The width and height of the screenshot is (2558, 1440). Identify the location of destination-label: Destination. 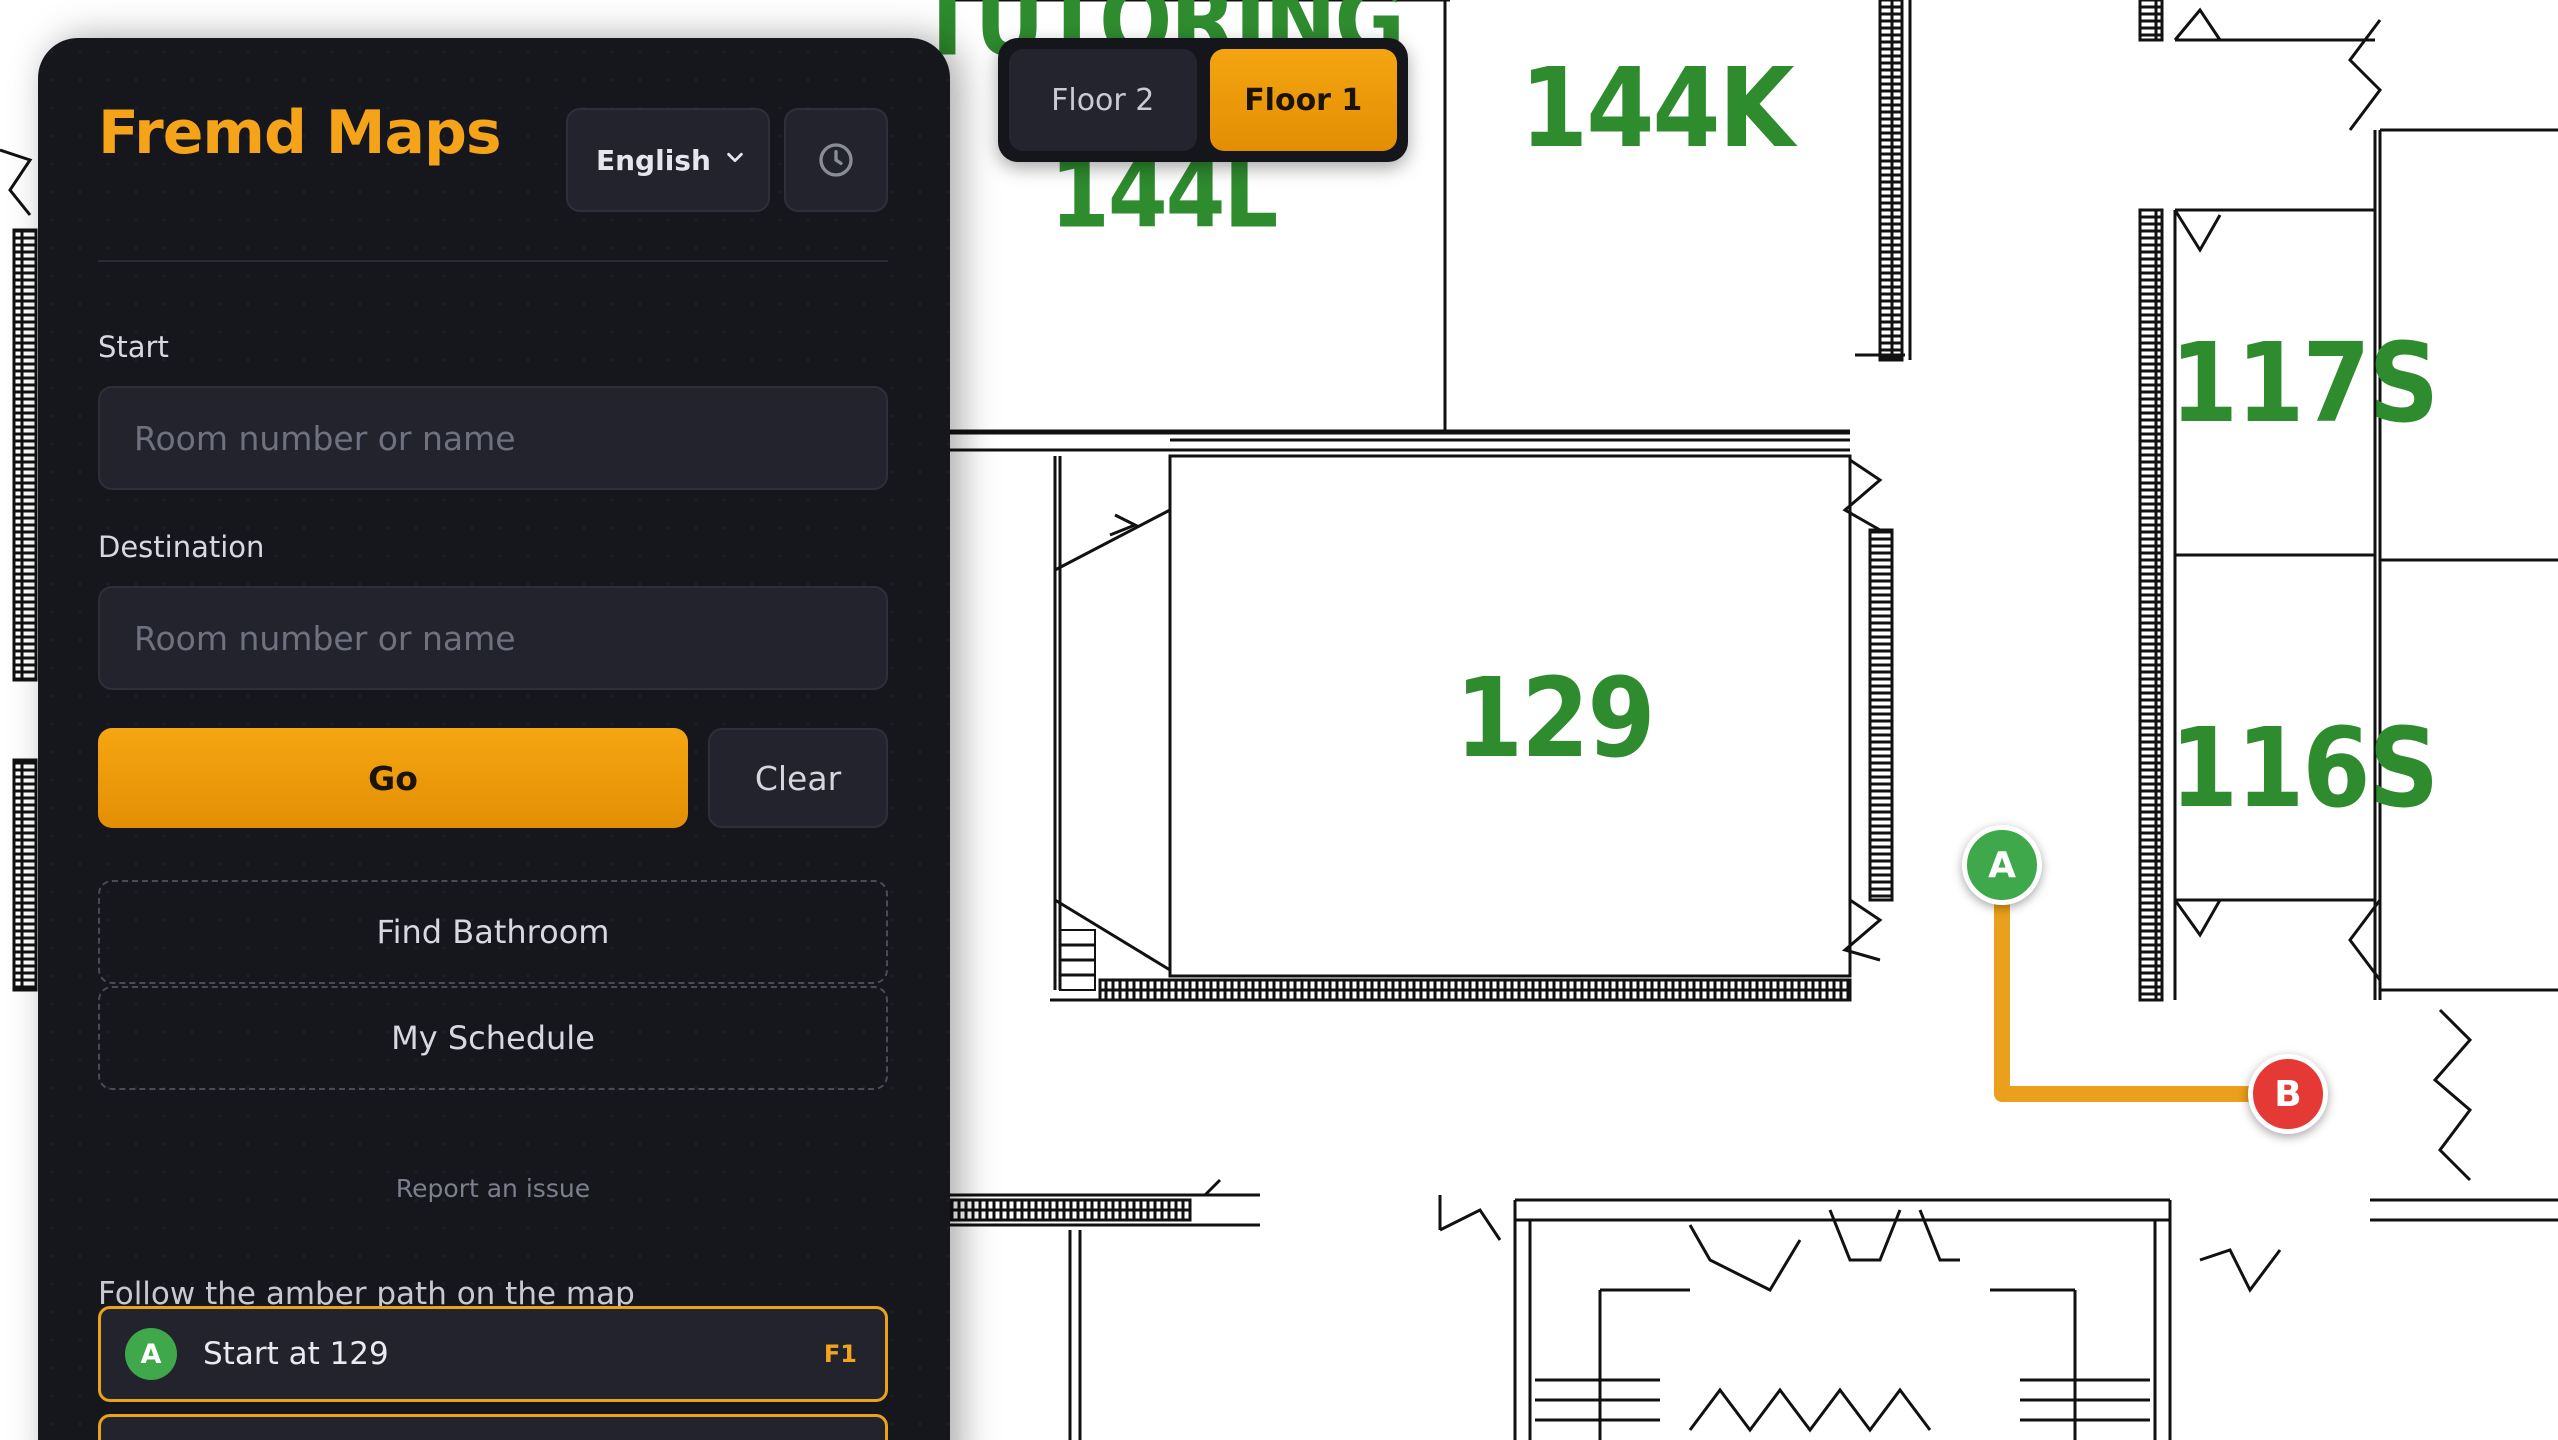
(181, 547).